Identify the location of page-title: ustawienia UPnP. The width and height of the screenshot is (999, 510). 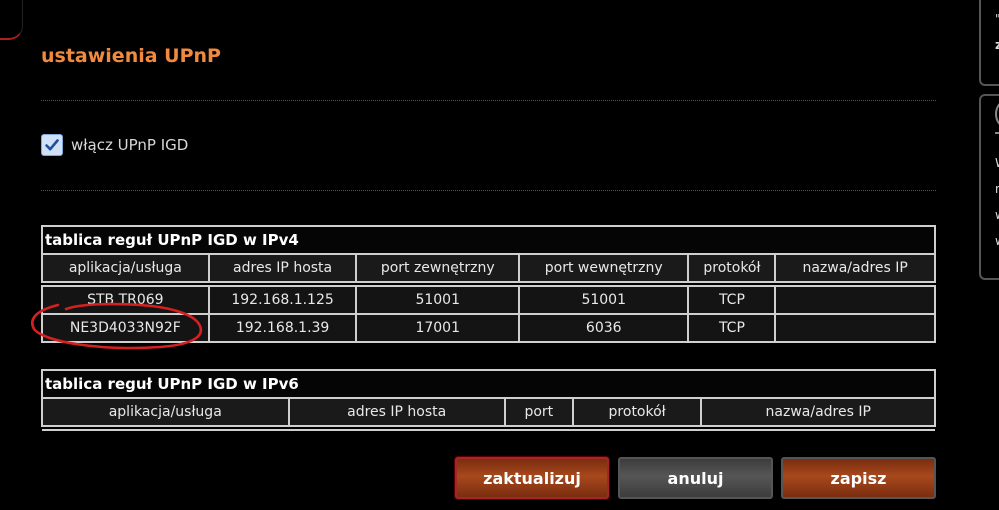
(131, 56).